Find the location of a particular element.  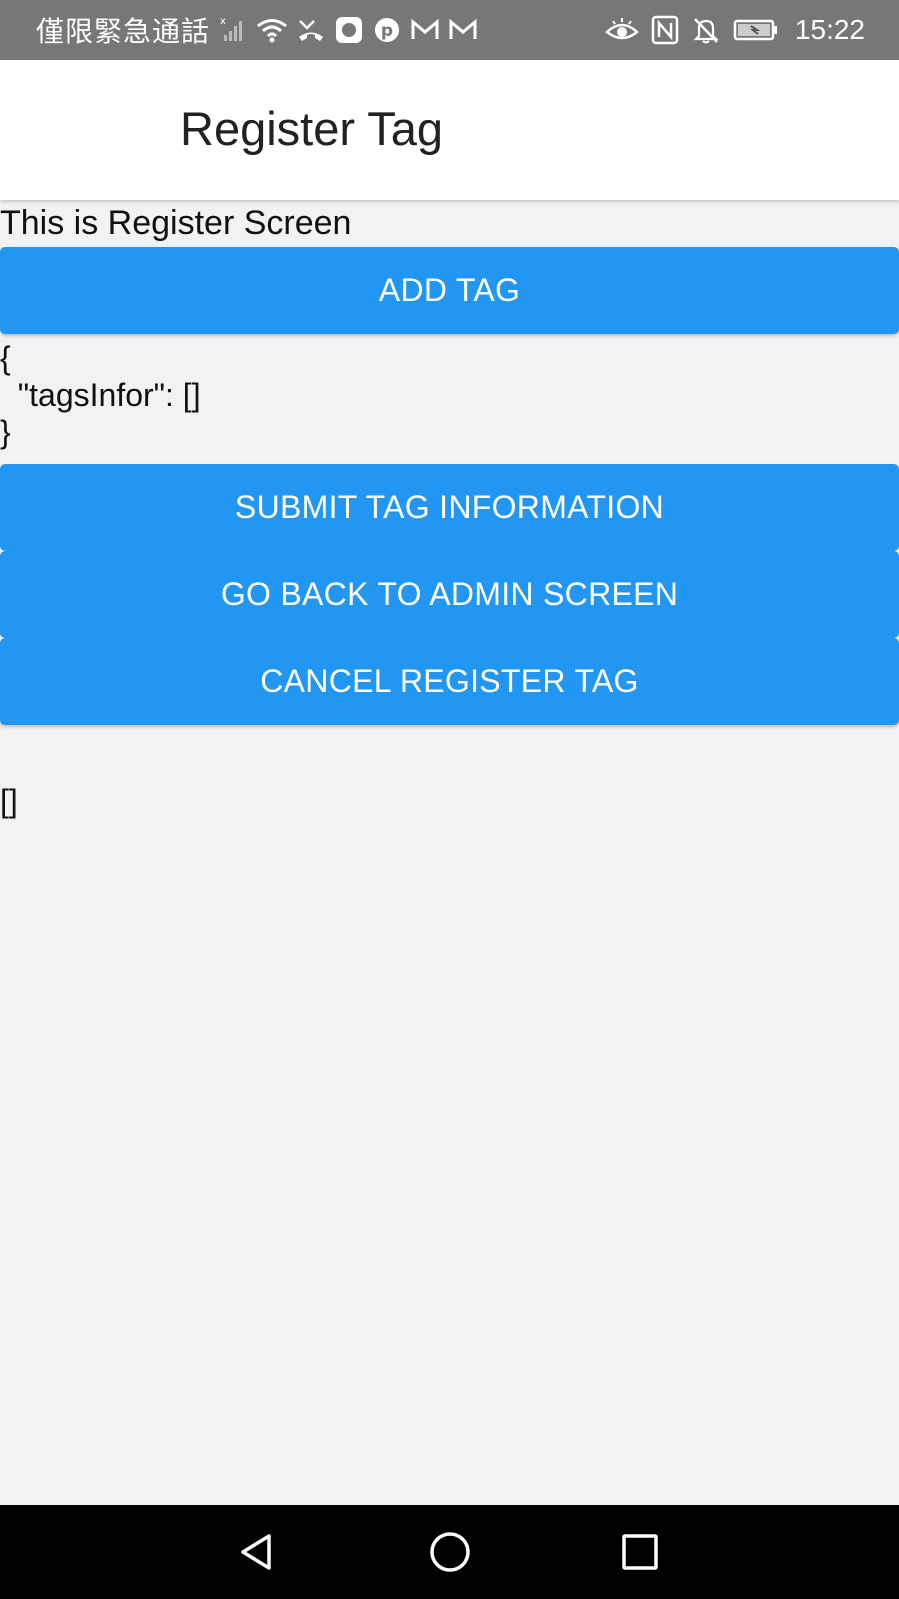

tags-json-output: { "tagsInfor": [] } is located at coordinates (100, 395).